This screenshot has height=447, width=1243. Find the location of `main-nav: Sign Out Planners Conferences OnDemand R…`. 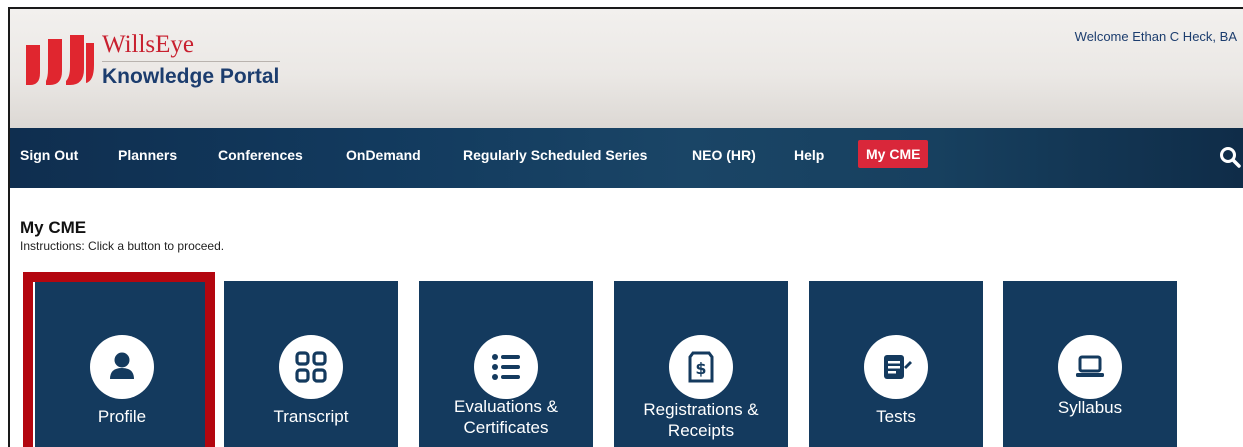

main-nav: Sign Out Planners Conferences OnDemand R… is located at coordinates (626, 158).